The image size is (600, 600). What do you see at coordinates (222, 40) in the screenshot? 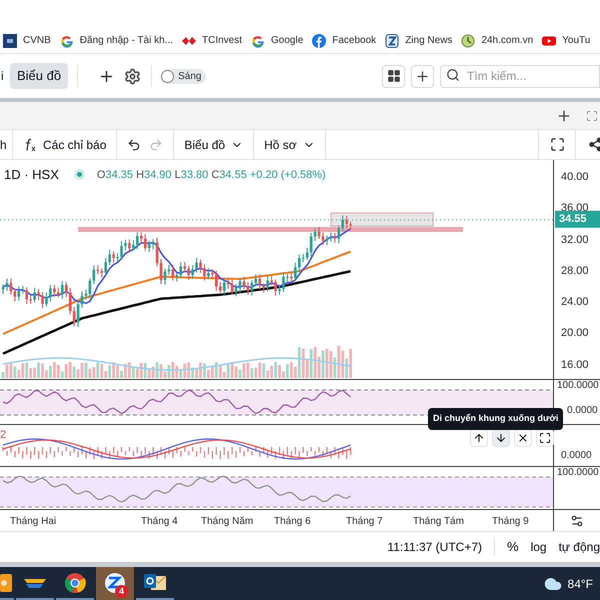
I see `bookmark-link: TCInvest` at bounding box center [222, 40].